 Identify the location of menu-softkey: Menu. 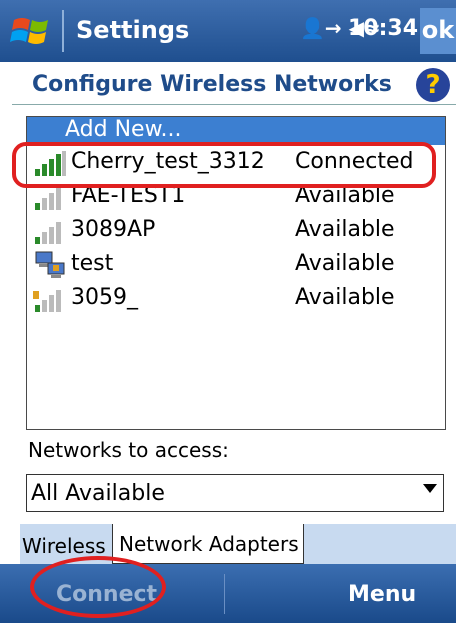
(382, 594).